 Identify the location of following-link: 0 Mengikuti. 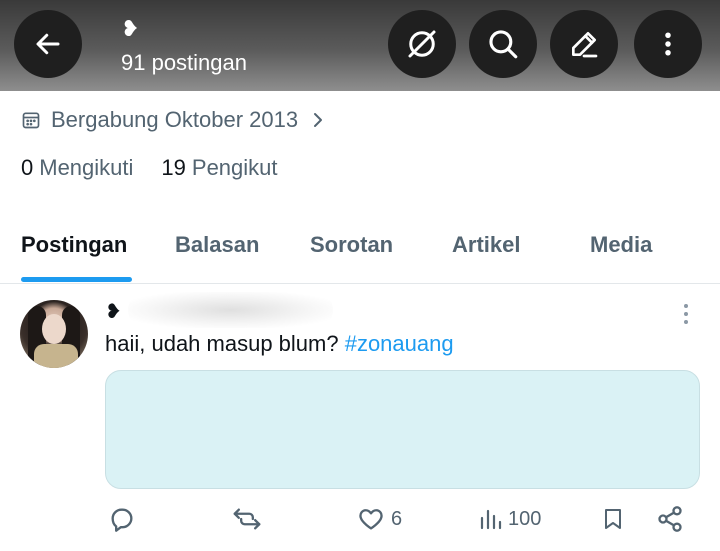
(77, 168).